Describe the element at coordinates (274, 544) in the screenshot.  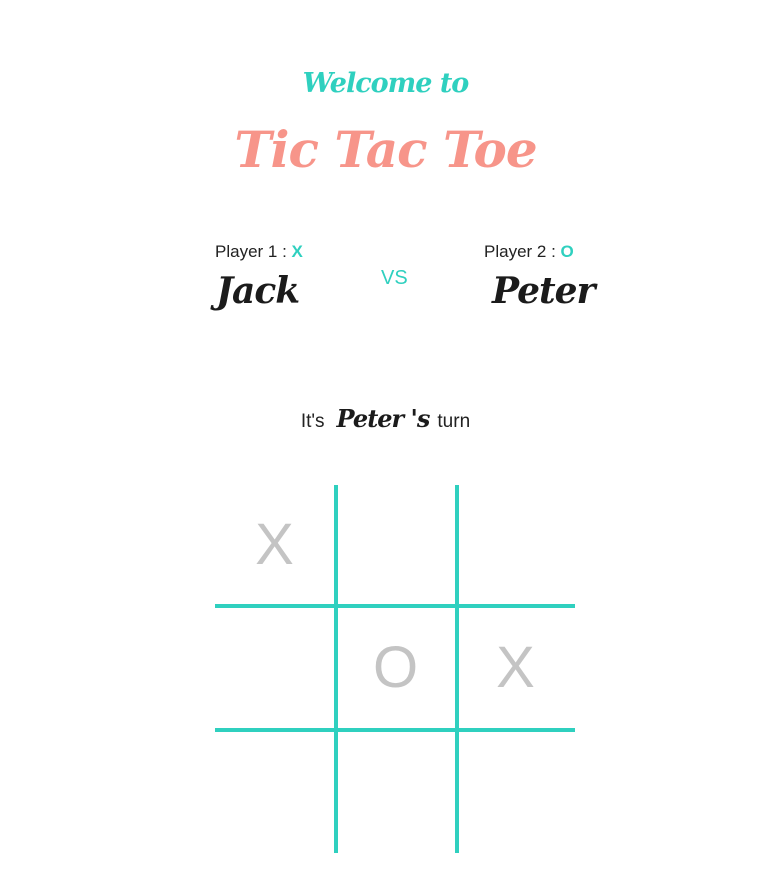
I see `board-cell-1: X` at that location.